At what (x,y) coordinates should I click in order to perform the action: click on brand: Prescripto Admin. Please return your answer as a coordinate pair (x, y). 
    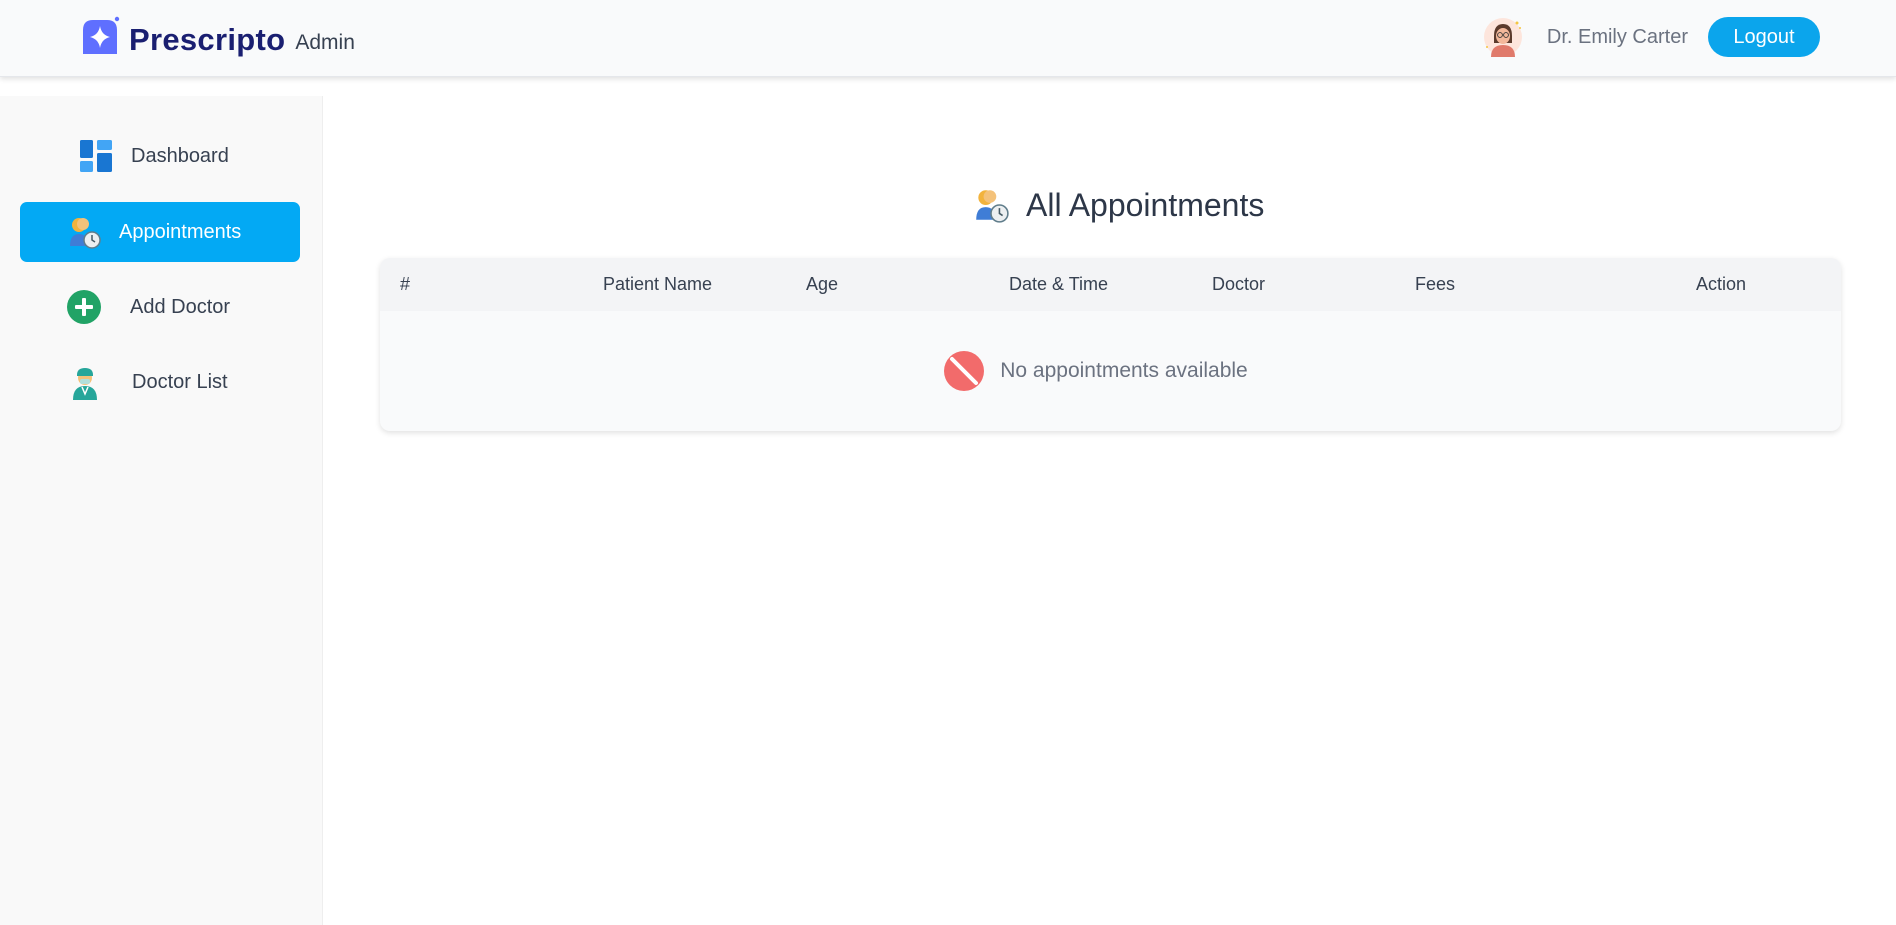
    Looking at the image, I should click on (217, 37).